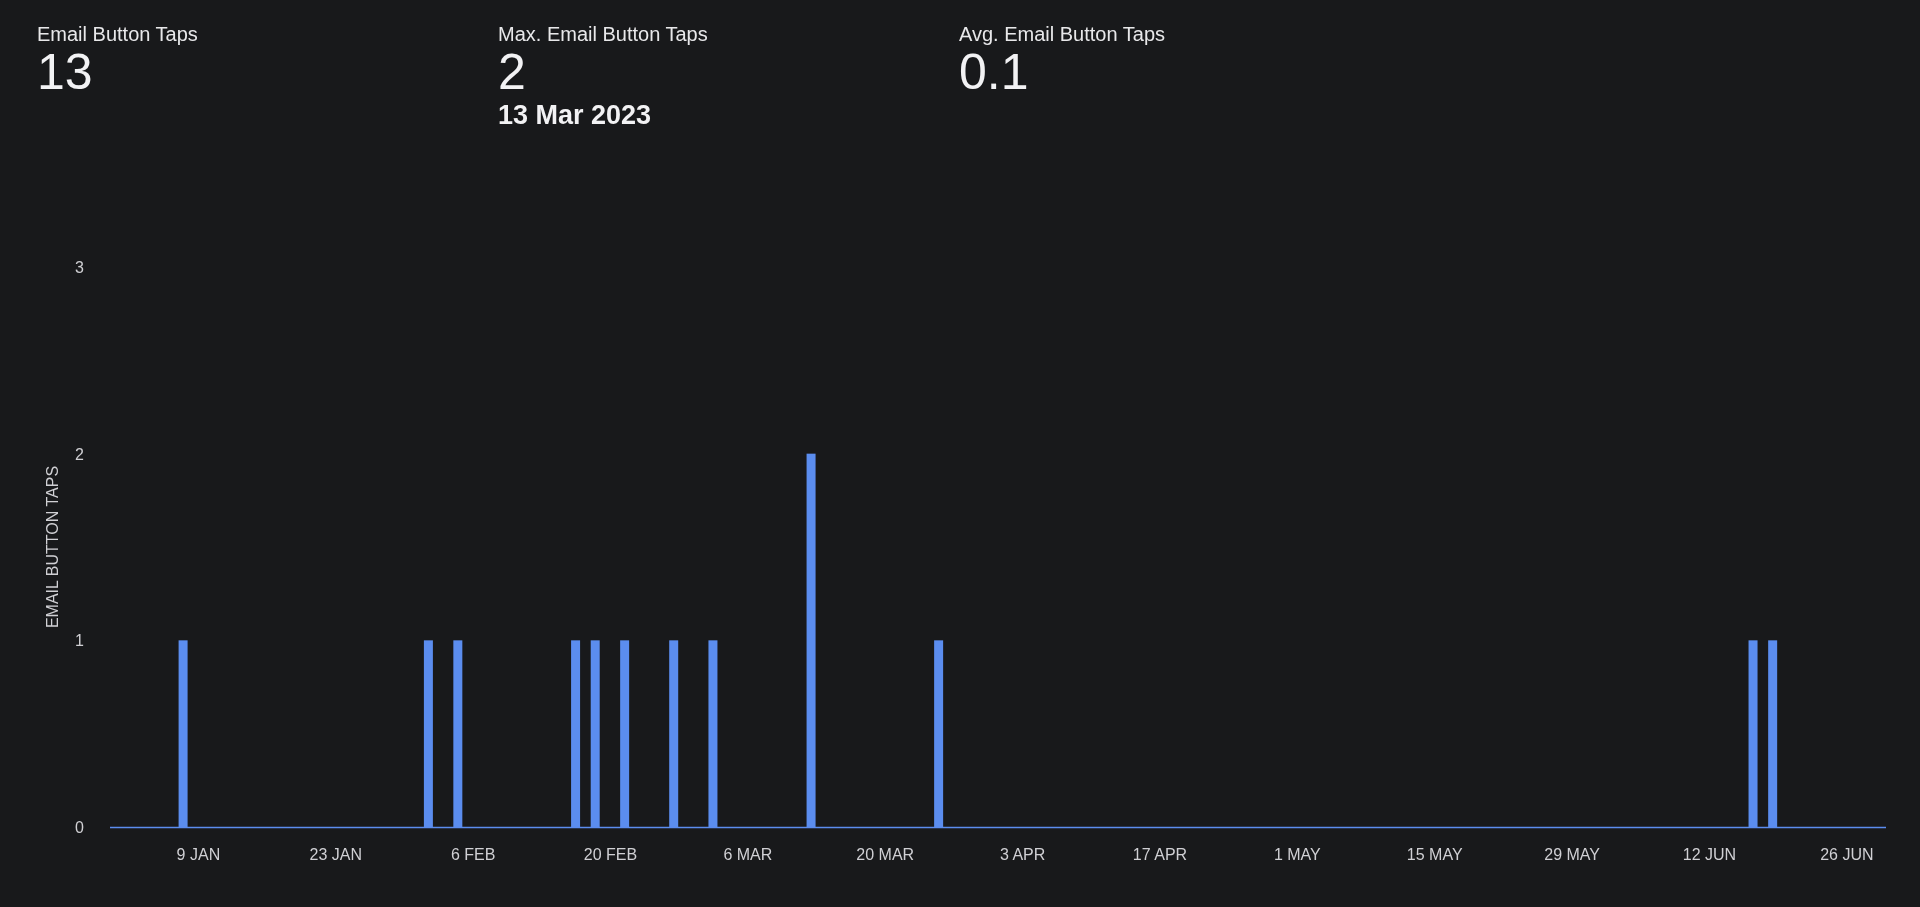 The image size is (1920, 907). I want to click on x-tick-label: 29 MAY, so click(1572, 854).